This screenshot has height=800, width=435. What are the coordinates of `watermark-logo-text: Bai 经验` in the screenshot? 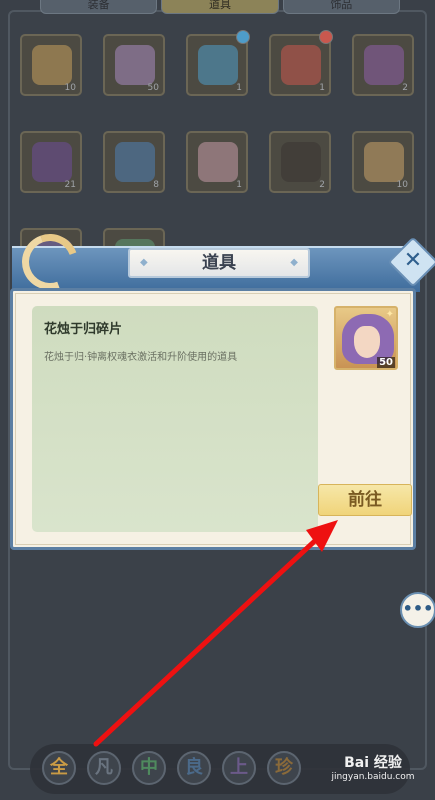 It's located at (373, 763).